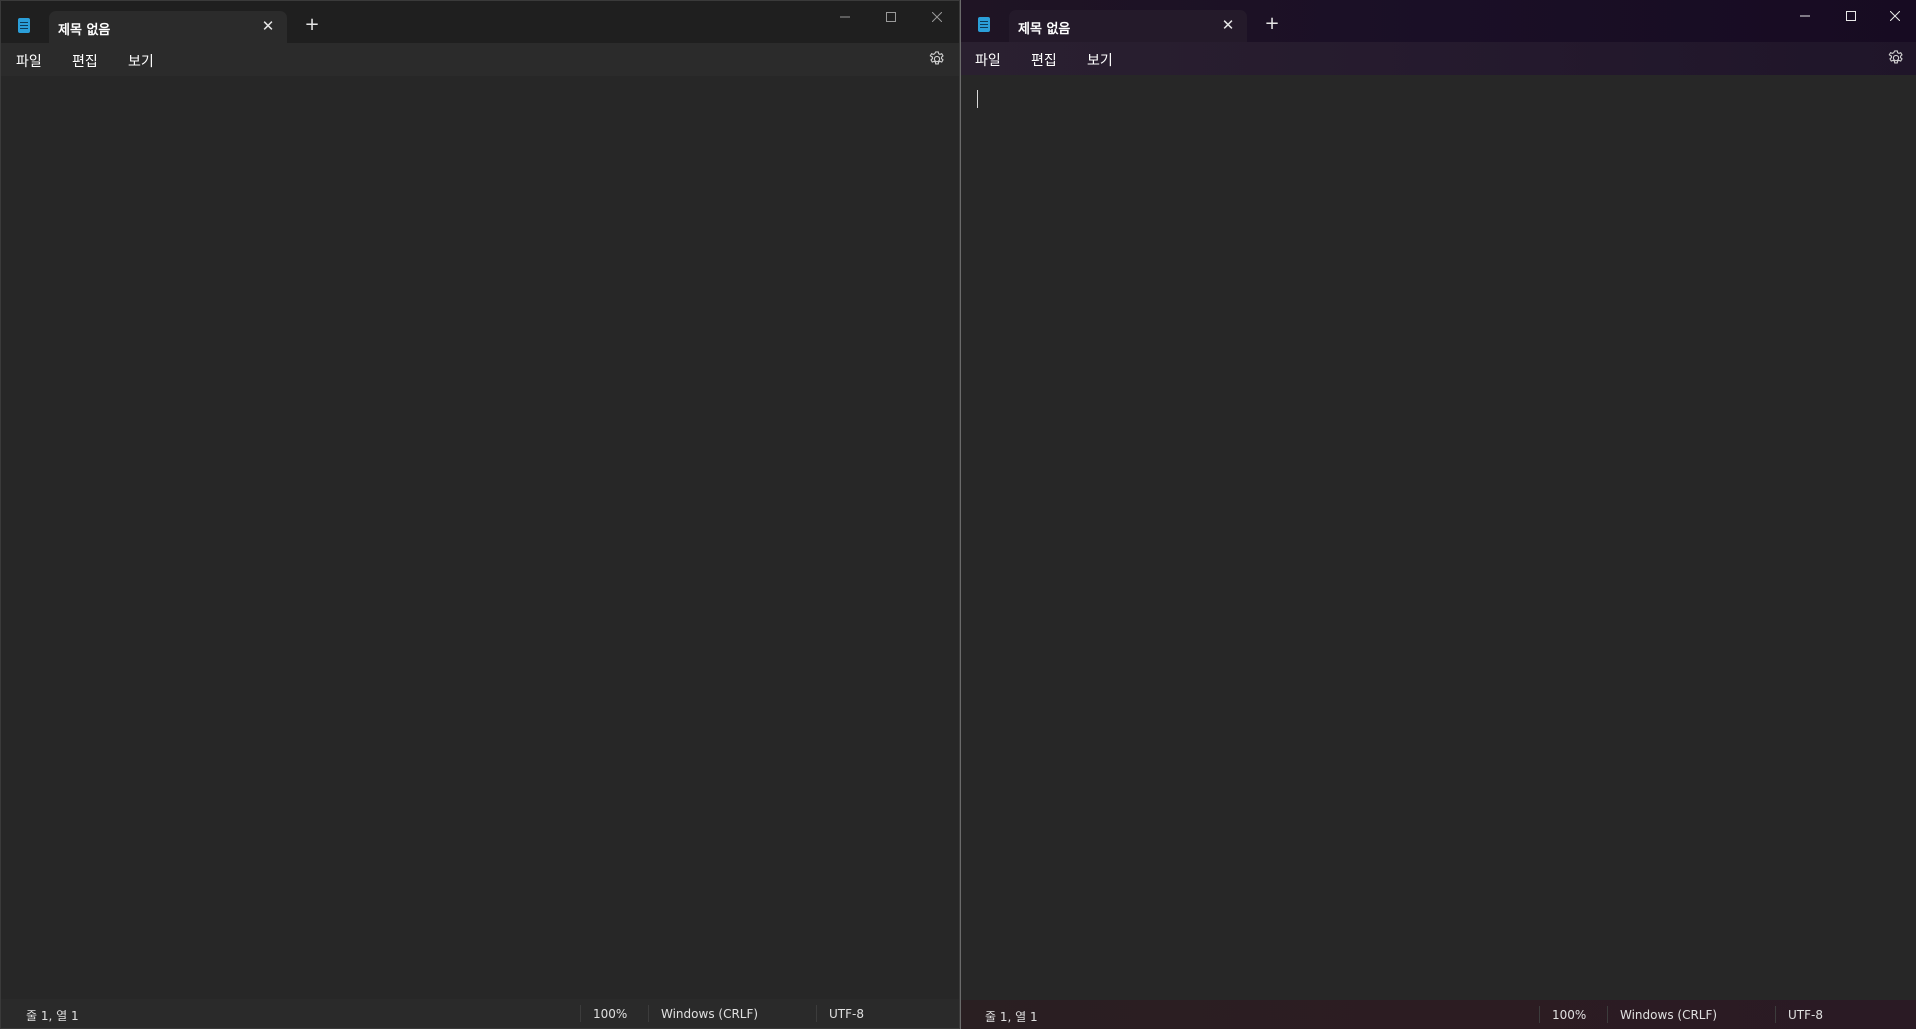  What do you see at coordinates (977, 99) in the screenshot?
I see `text-caret` at bounding box center [977, 99].